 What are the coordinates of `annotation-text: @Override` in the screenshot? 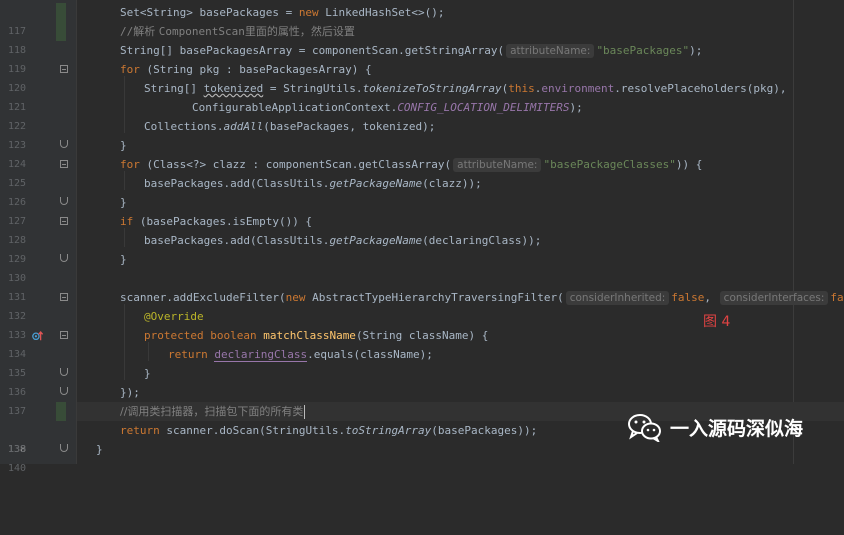 It's located at (174, 316).